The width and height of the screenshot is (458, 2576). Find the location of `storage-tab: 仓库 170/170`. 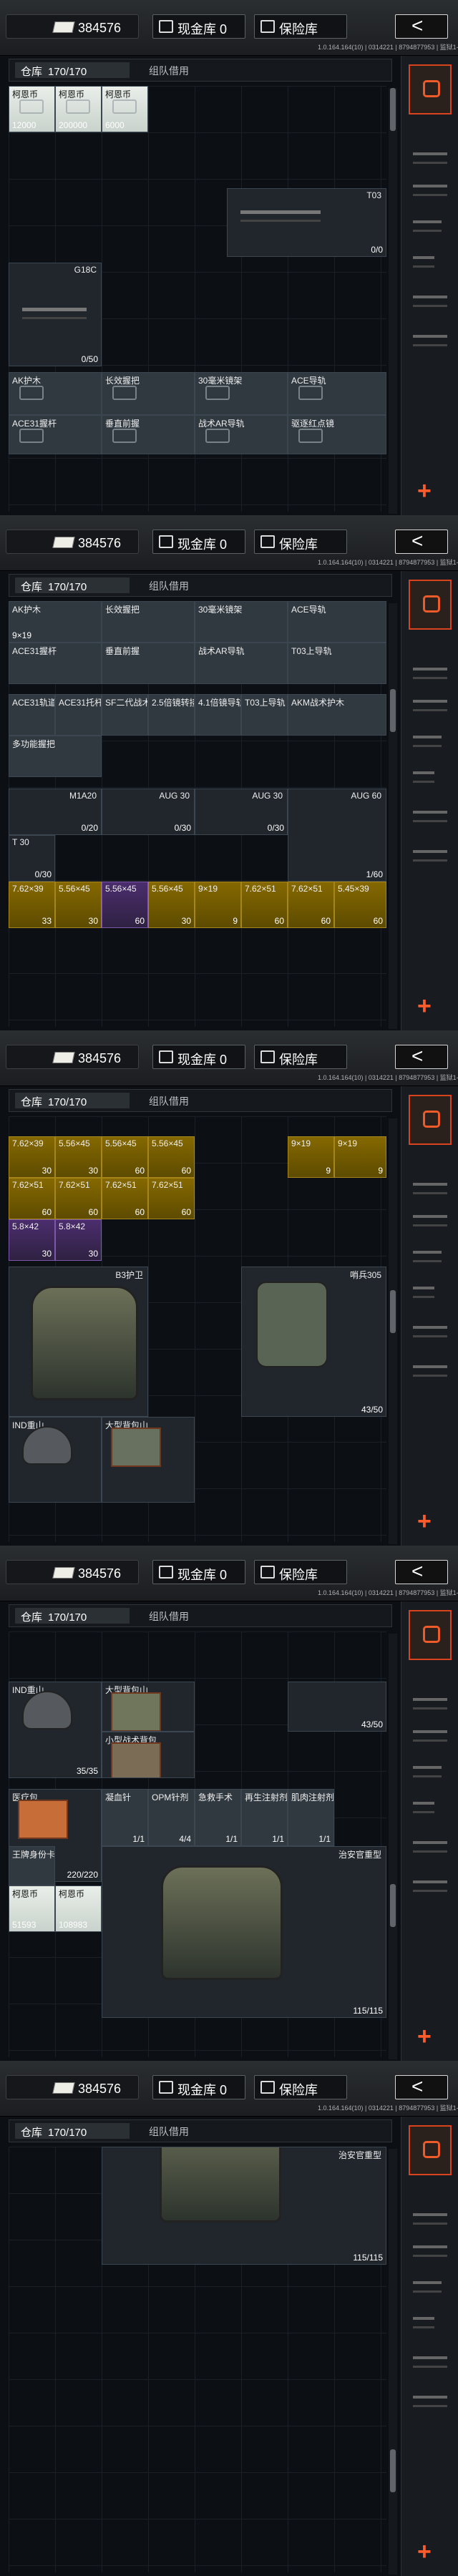

storage-tab: 仓库 170/170 is located at coordinates (72, 1616).